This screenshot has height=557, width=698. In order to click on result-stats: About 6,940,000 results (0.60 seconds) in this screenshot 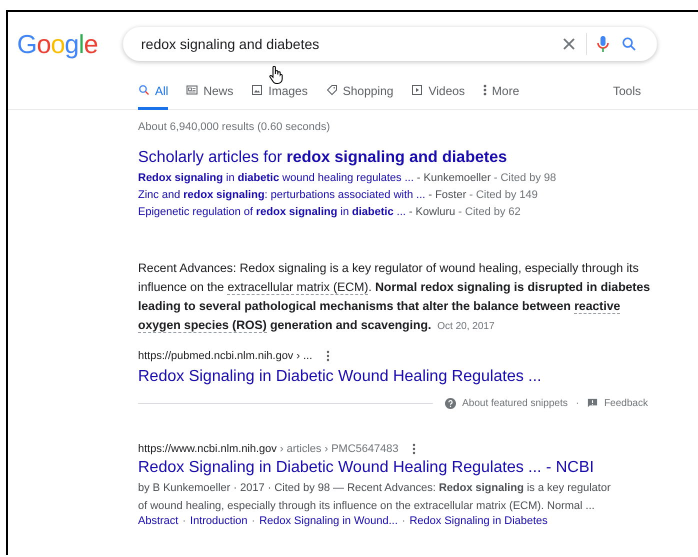, I will do `click(235, 127)`.